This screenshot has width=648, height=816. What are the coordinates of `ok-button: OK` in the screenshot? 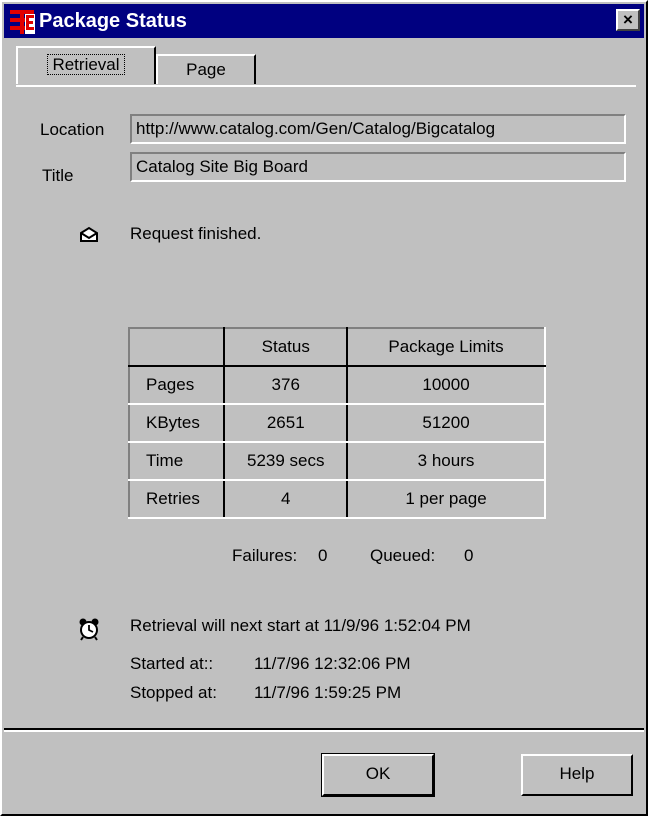 It's located at (378, 775).